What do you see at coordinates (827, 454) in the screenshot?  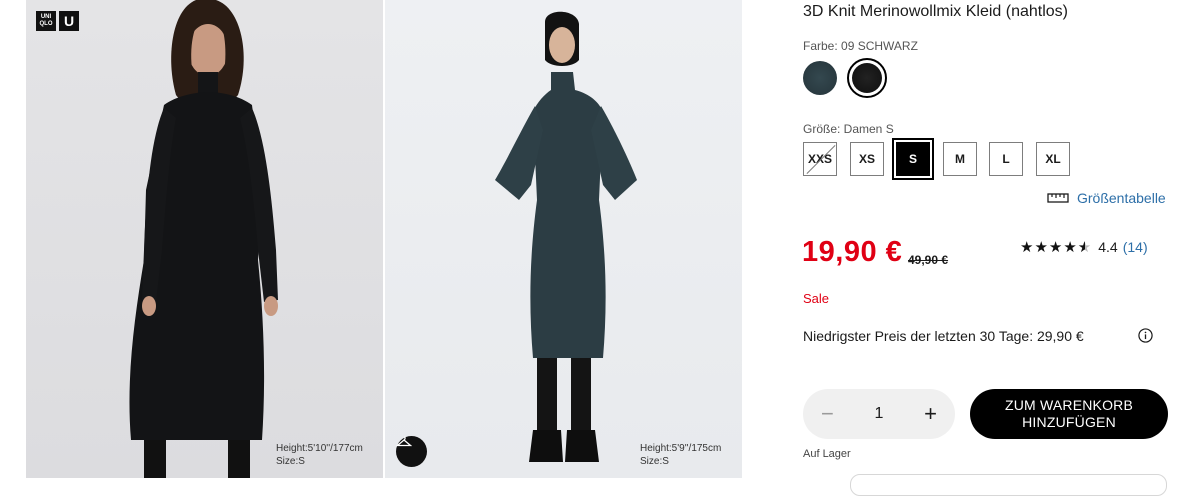 I see `stock-status: Auf Lager` at bounding box center [827, 454].